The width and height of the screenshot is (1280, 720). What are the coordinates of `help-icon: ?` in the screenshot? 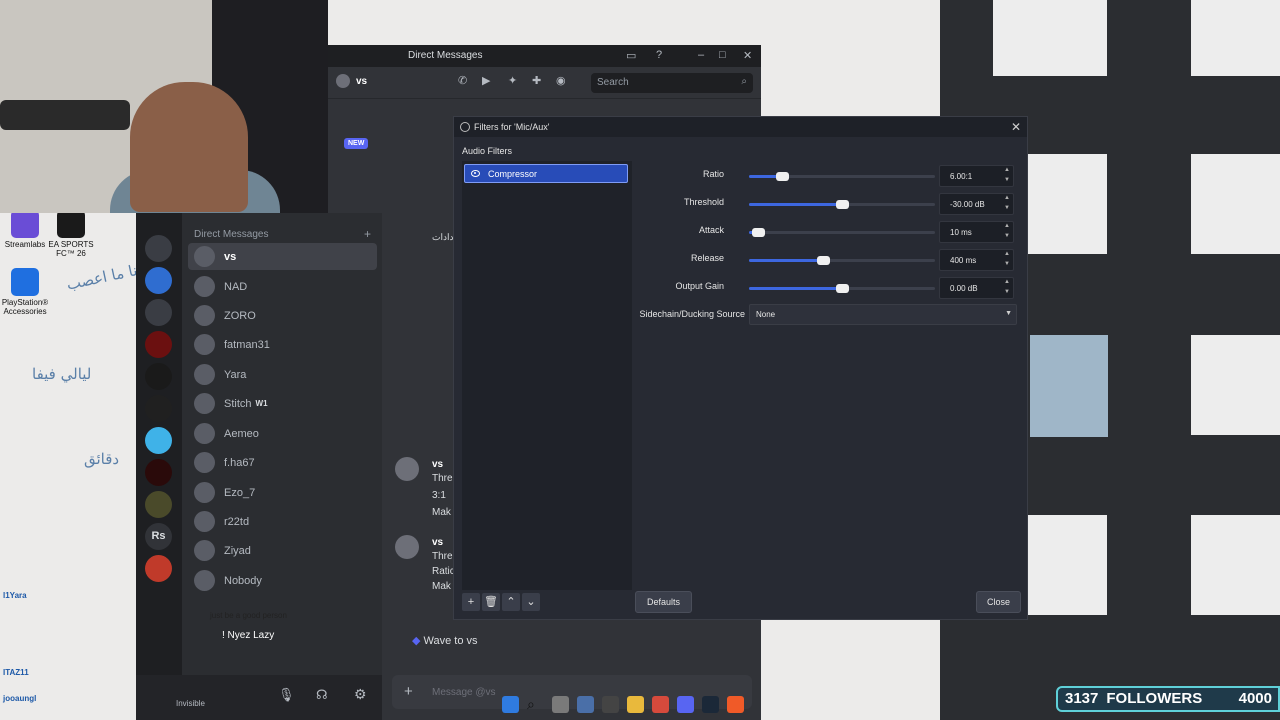 It's located at (659, 55).